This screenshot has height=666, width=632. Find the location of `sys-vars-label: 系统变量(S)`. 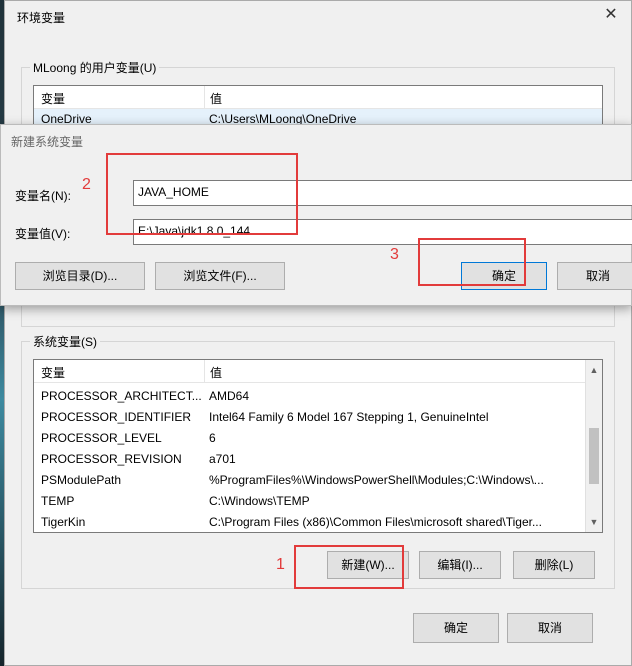

sys-vars-label: 系统变量(S) is located at coordinates (65, 341).